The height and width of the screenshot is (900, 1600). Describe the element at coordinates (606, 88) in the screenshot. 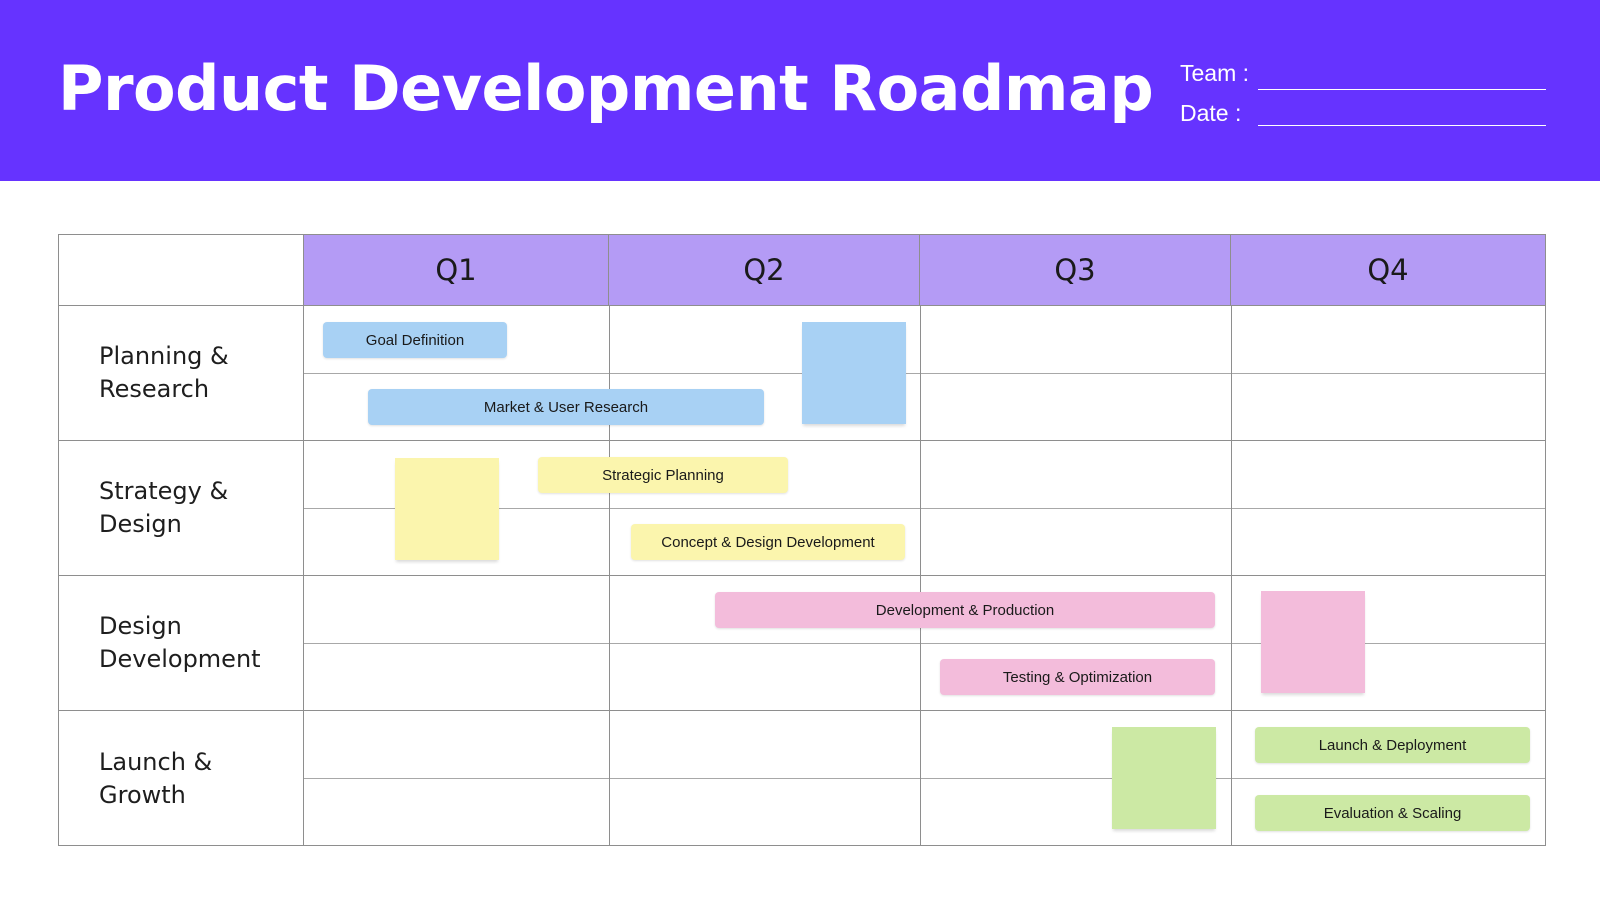

I see `page-title: Product Development Roadmap` at that location.